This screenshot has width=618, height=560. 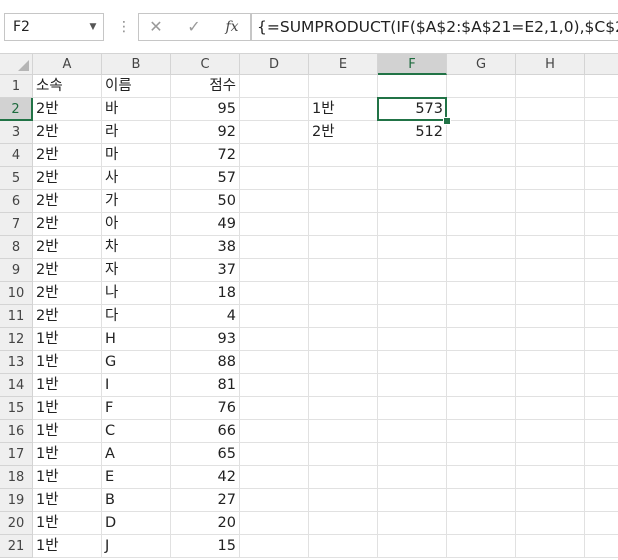 What do you see at coordinates (550, 178) in the screenshot?
I see `cell-h5` at bounding box center [550, 178].